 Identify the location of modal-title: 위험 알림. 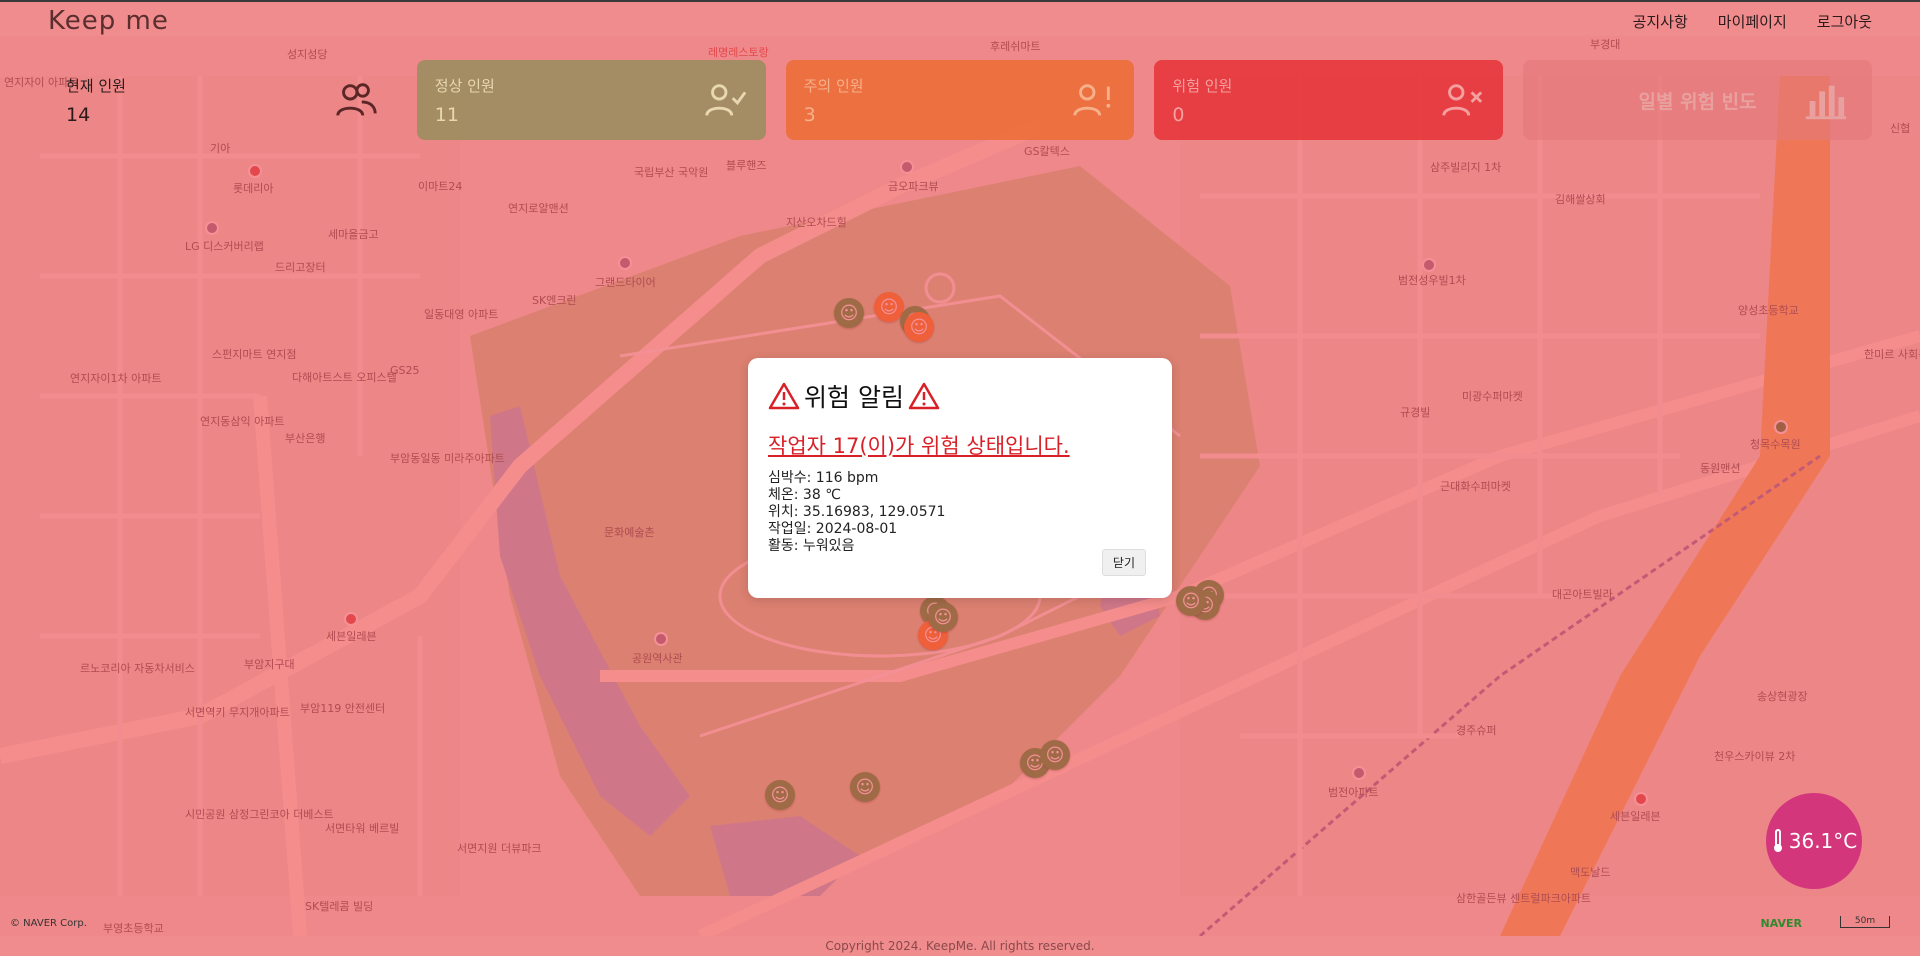
(960, 396).